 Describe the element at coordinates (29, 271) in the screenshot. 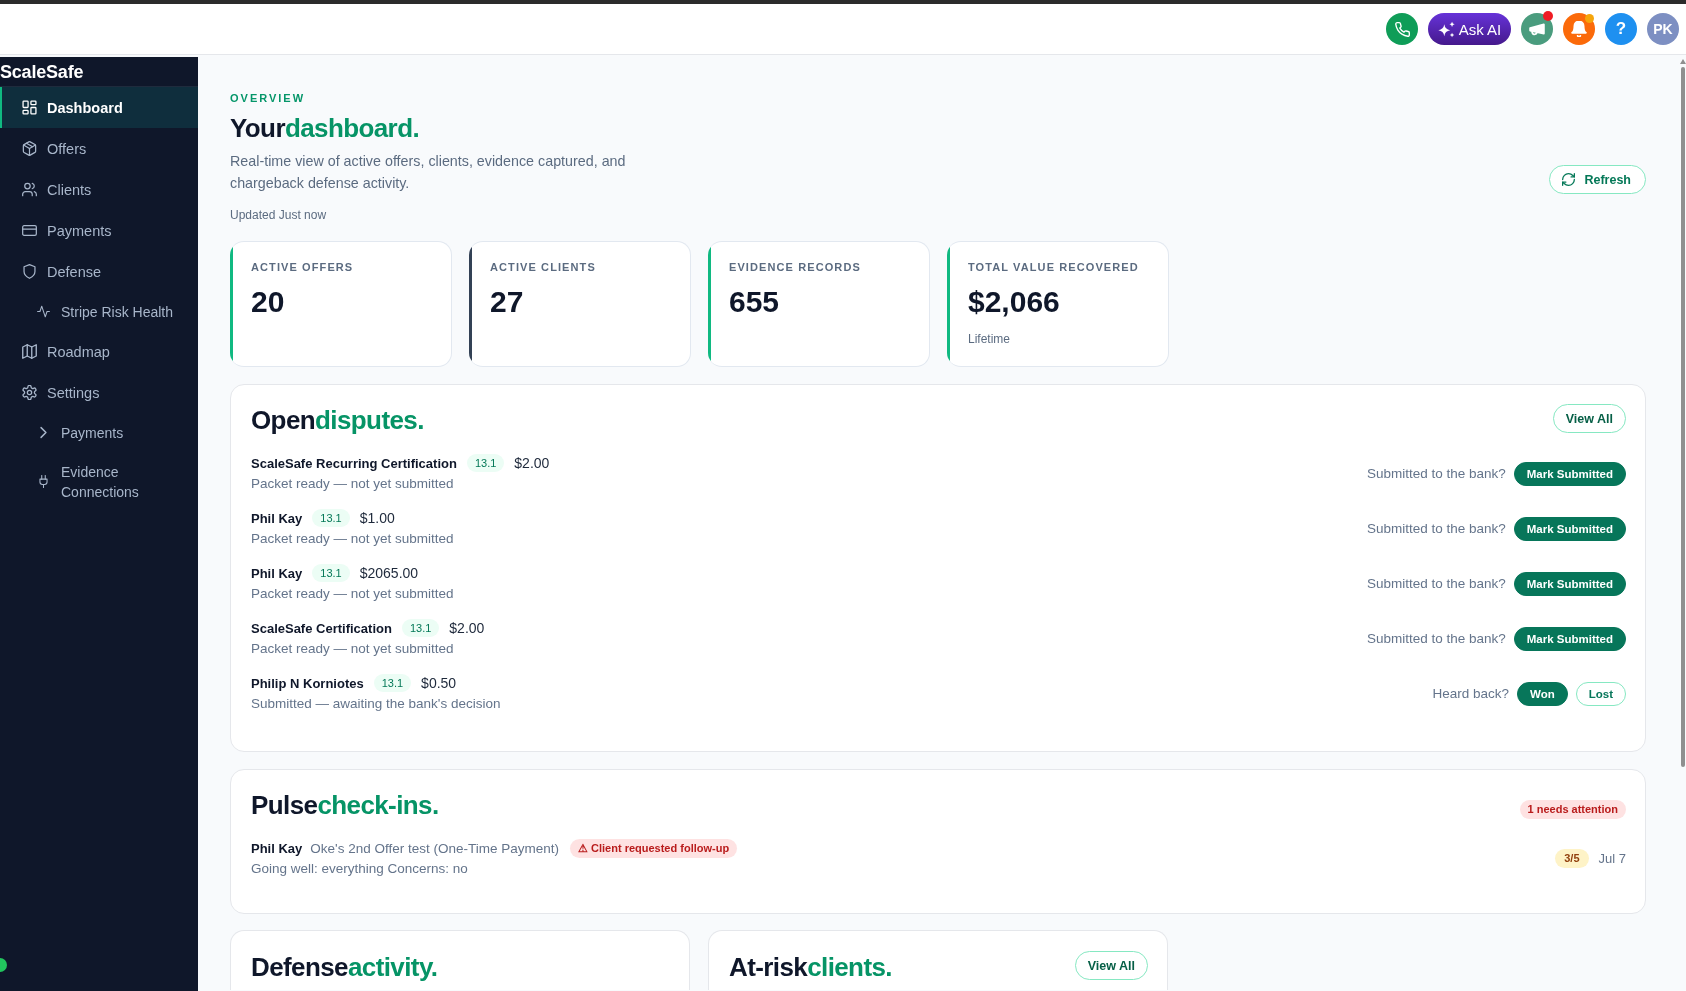

I see `shield-icon` at that location.